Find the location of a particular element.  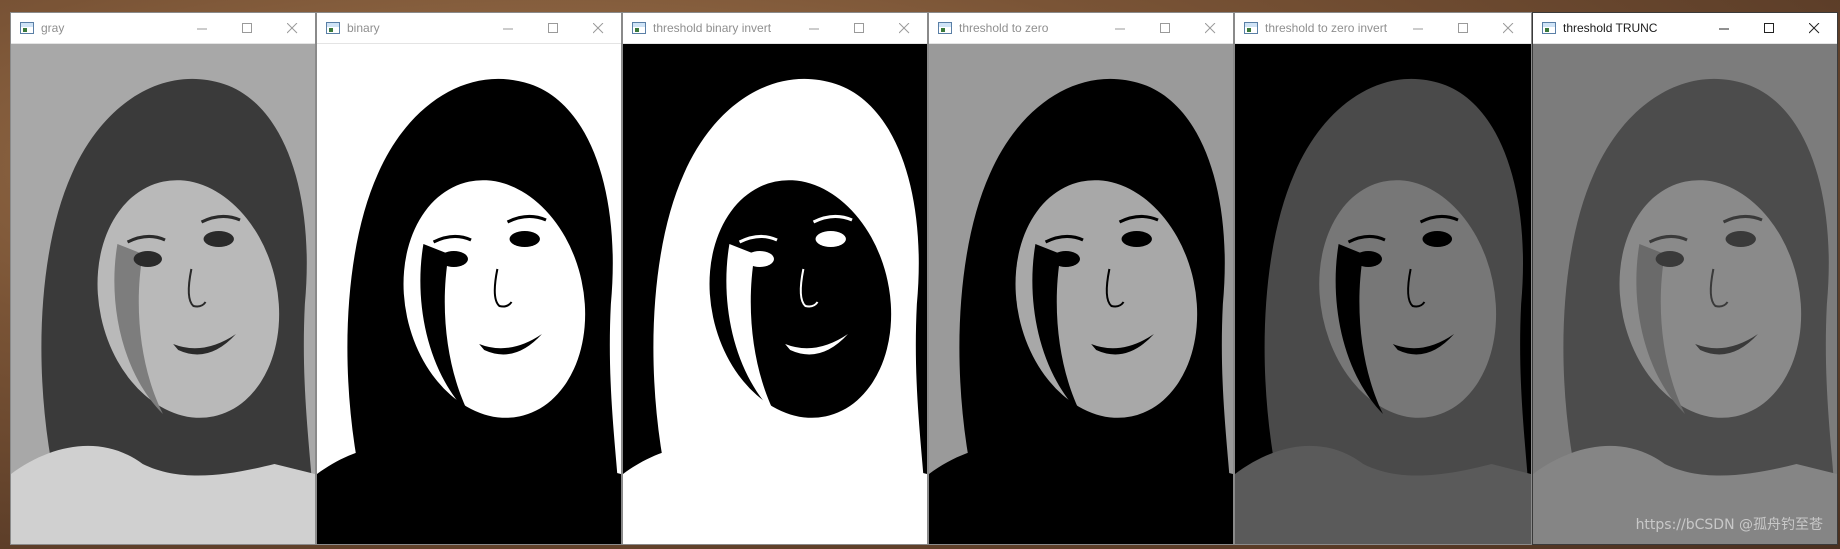

window-title: threshold to zero is located at coordinates (1004, 28).